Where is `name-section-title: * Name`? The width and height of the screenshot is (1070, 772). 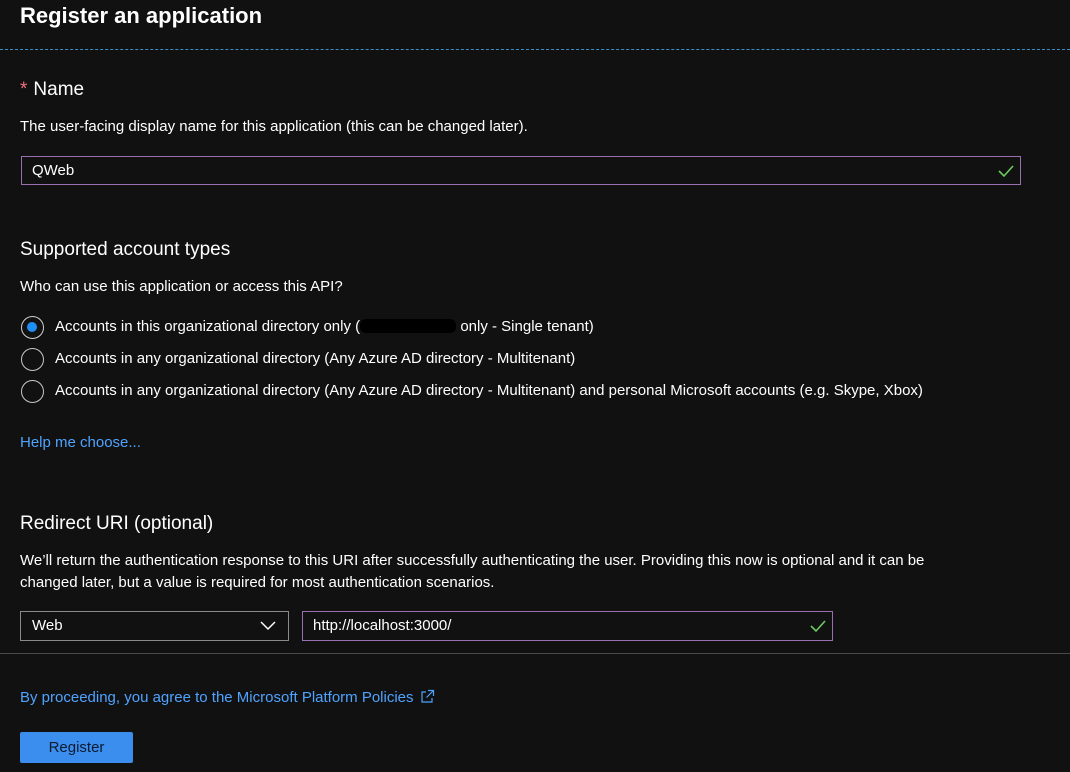 name-section-title: * Name is located at coordinates (52, 90).